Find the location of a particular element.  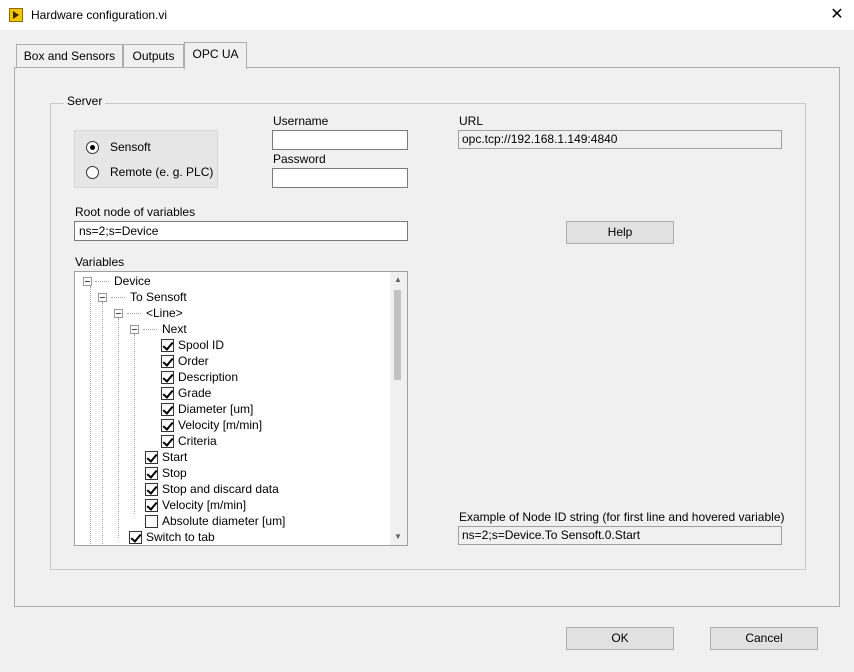

tab-opc-ua: OPC UA is located at coordinates (215, 55).